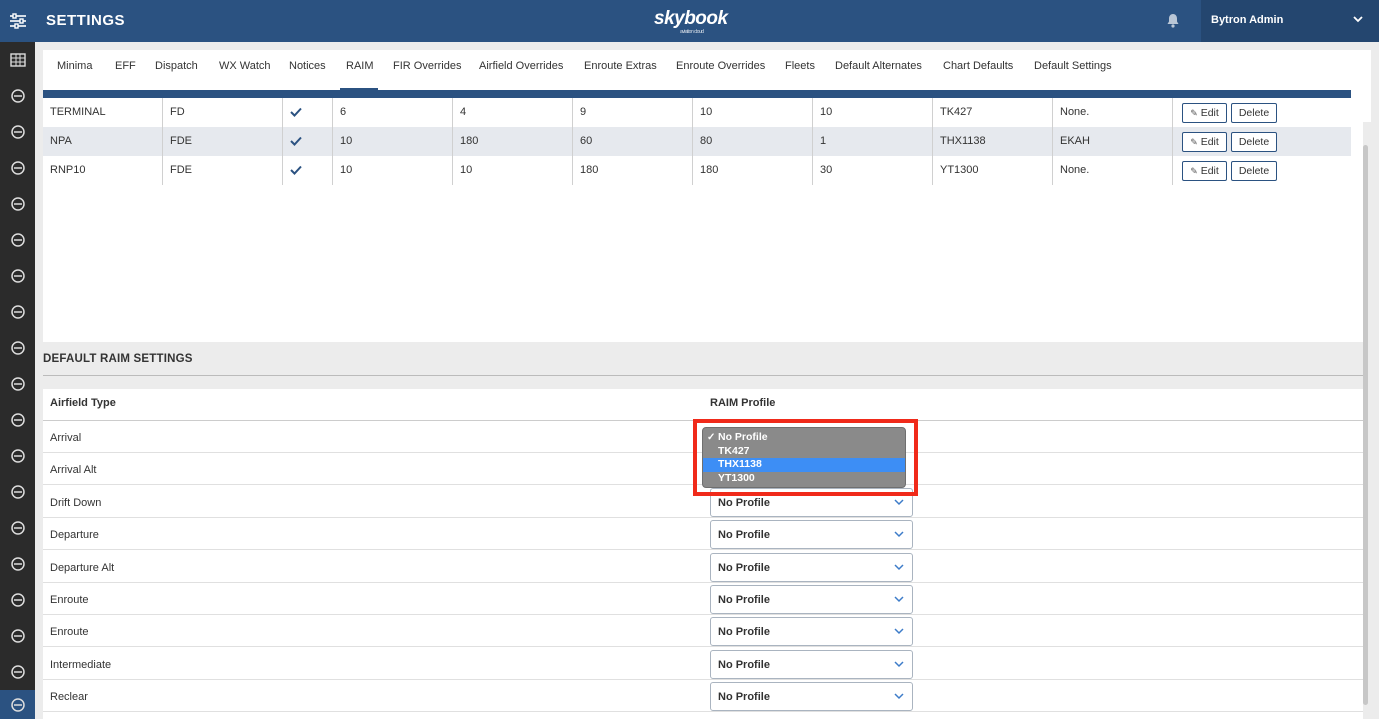 The width and height of the screenshot is (1379, 719). I want to click on table-cell-c4: 10, so click(752, 112).